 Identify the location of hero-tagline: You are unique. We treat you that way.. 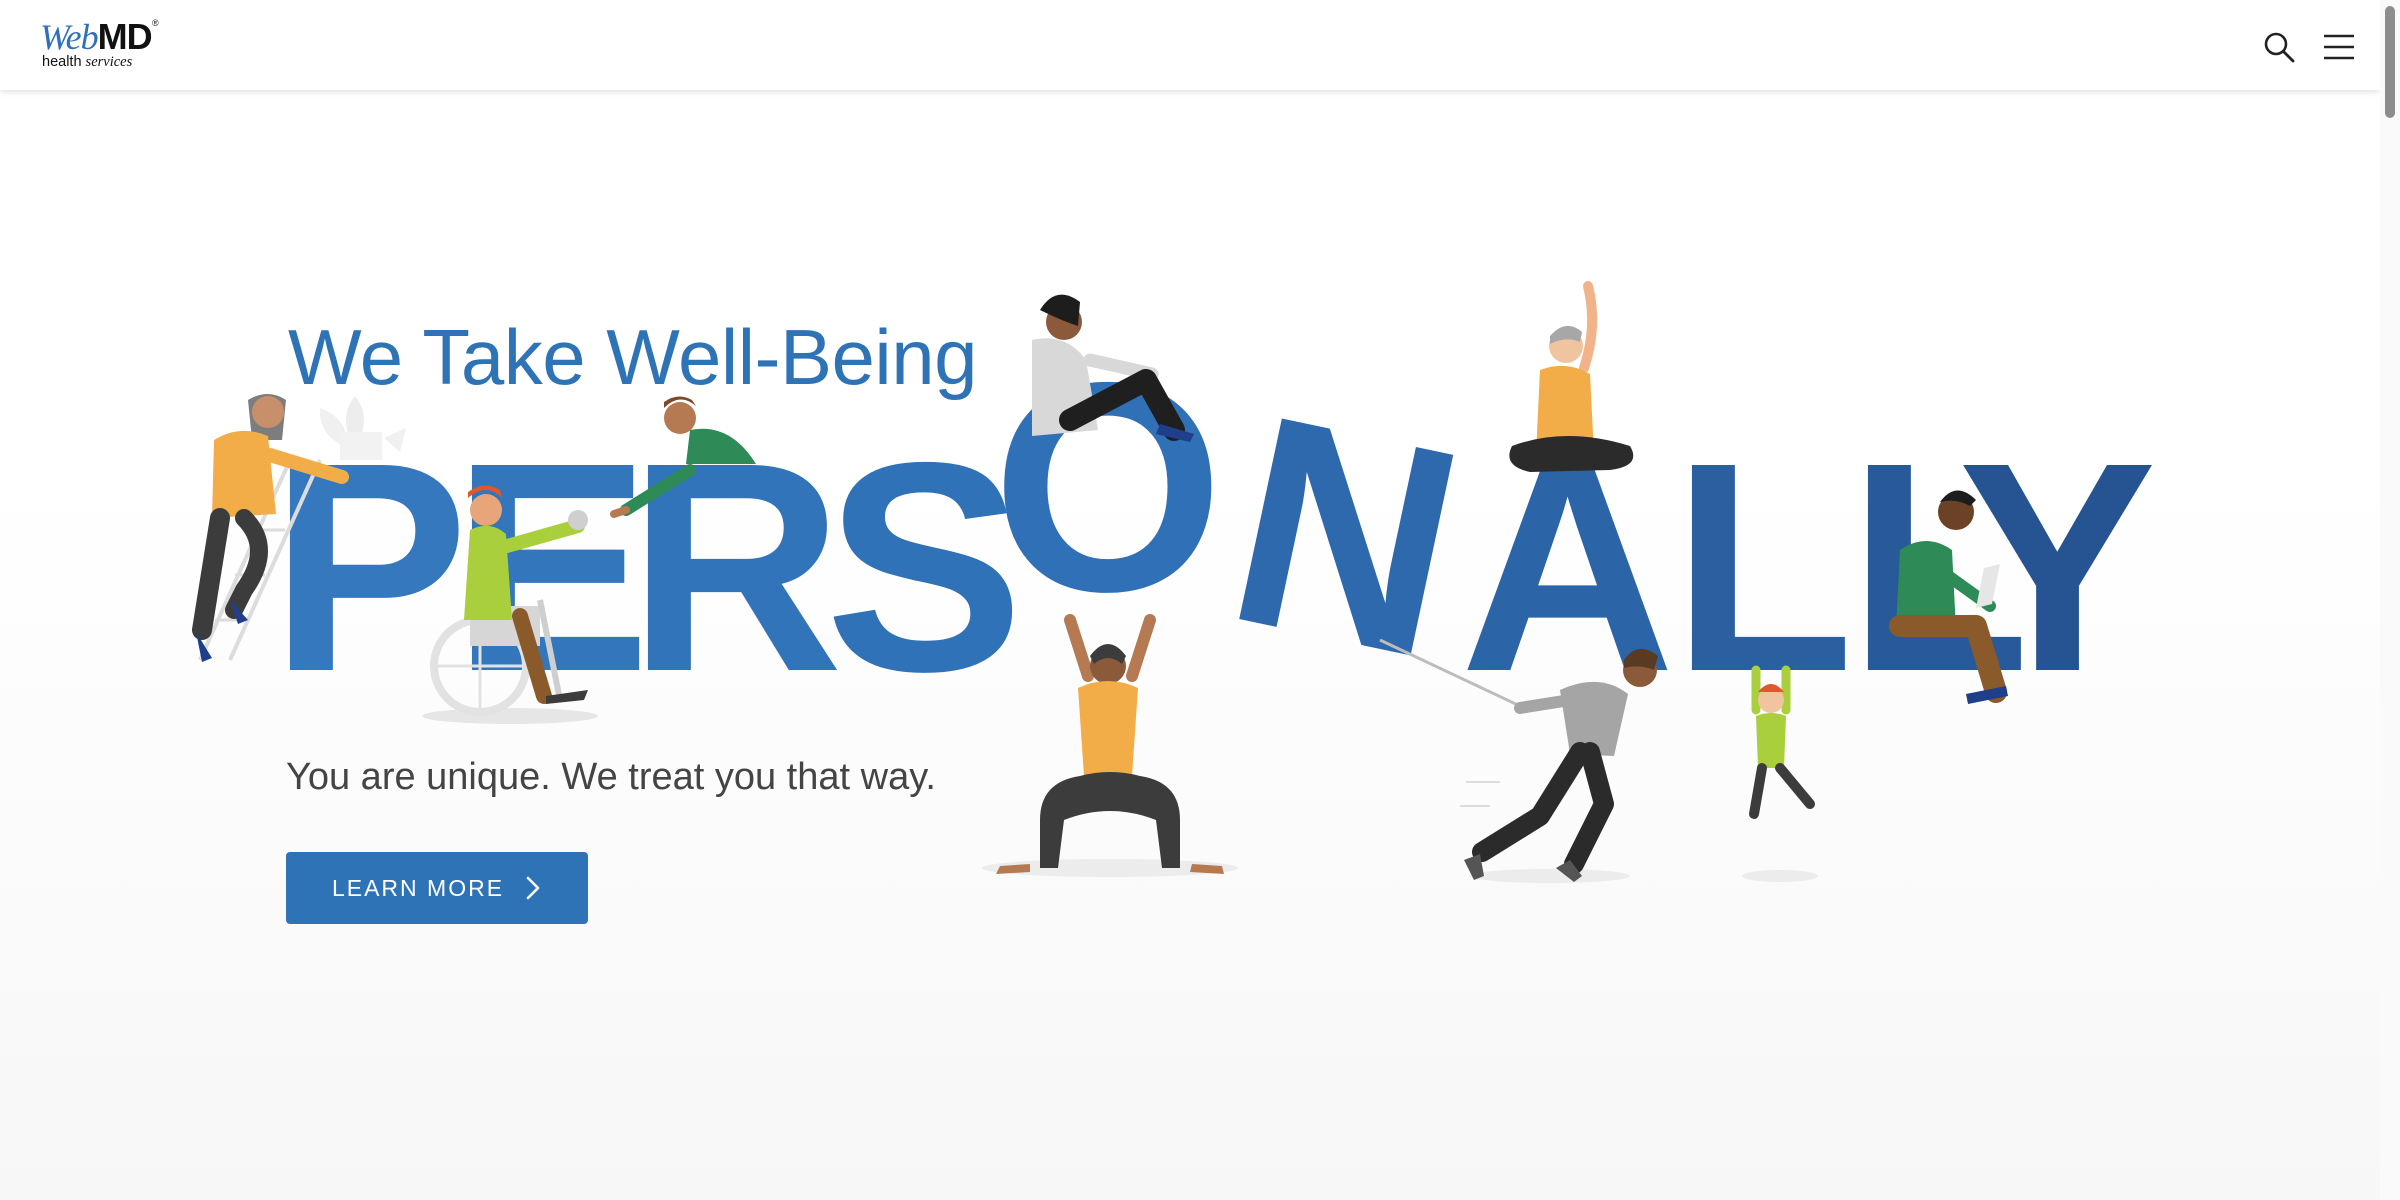
(611, 777).